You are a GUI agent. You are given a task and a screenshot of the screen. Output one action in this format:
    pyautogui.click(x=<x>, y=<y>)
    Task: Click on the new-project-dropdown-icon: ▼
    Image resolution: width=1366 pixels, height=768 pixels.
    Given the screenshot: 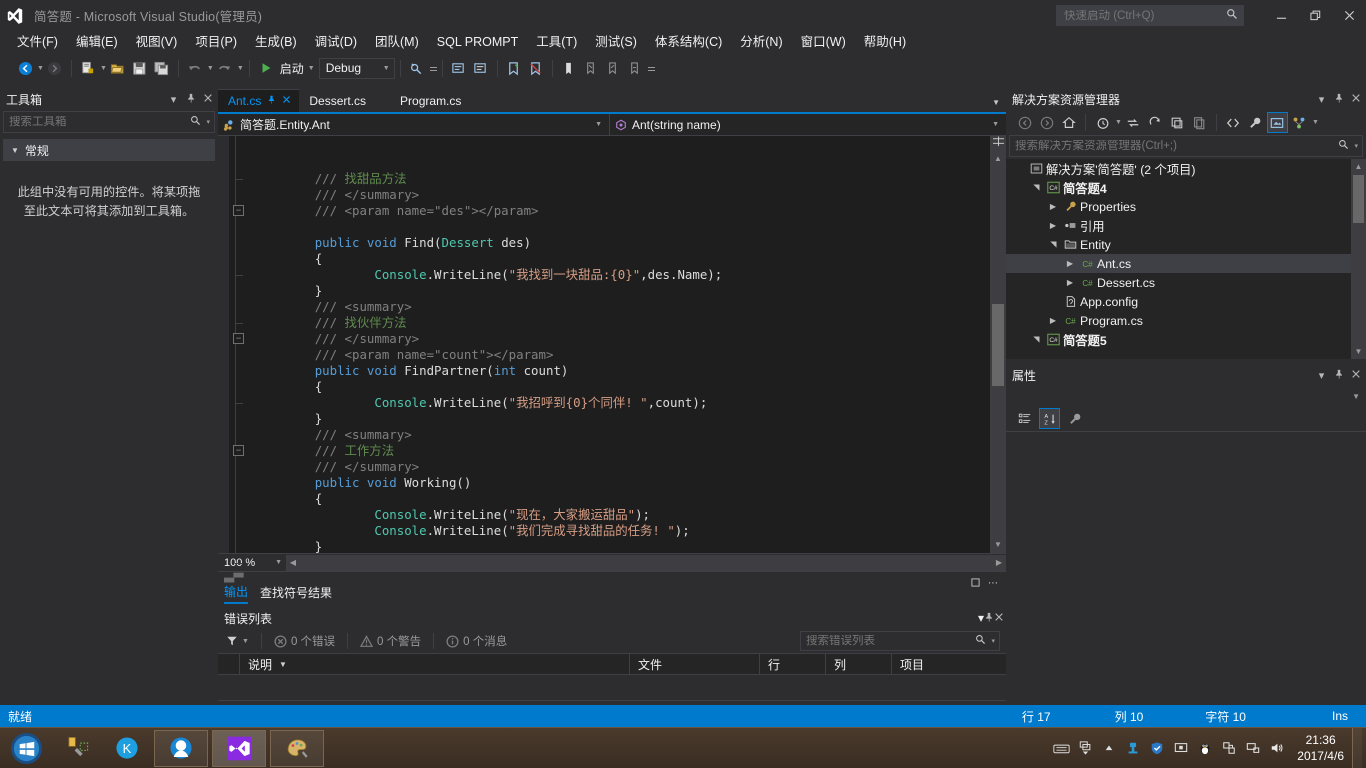 What is the action you would take?
    pyautogui.click(x=103, y=68)
    